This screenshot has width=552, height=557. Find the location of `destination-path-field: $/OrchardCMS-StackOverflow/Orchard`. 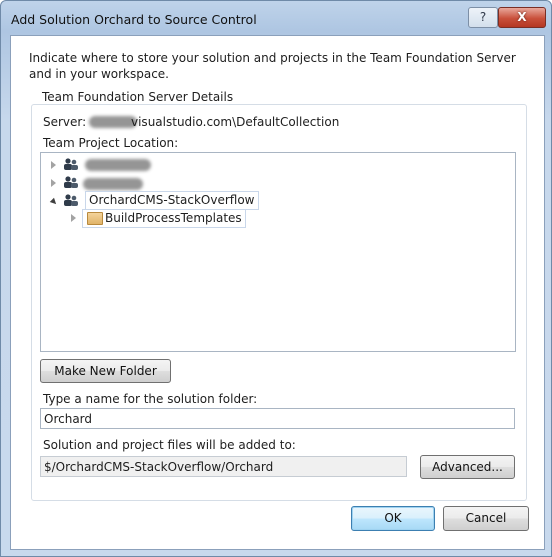

destination-path-field: $/OrchardCMS-StackOverflow/Orchard is located at coordinates (223, 466).